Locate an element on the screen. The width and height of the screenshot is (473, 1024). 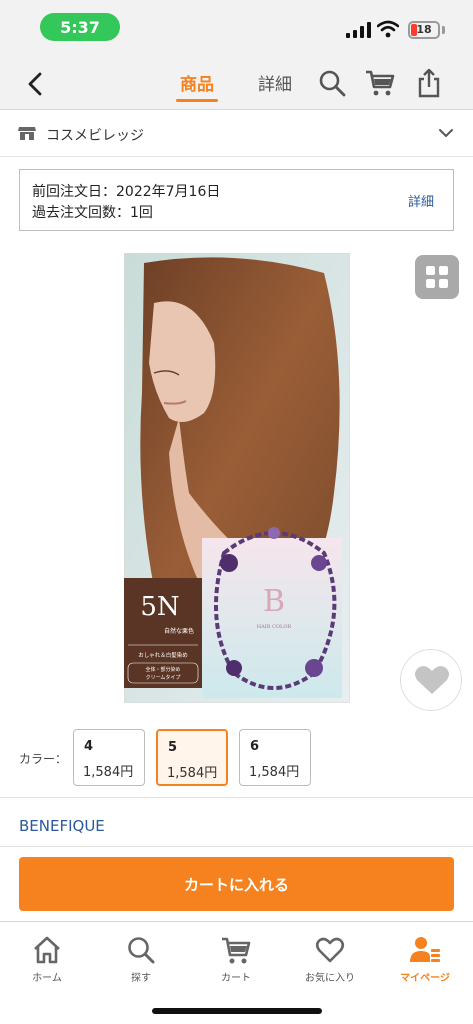
home-indicator is located at coordinates (237, 1011).